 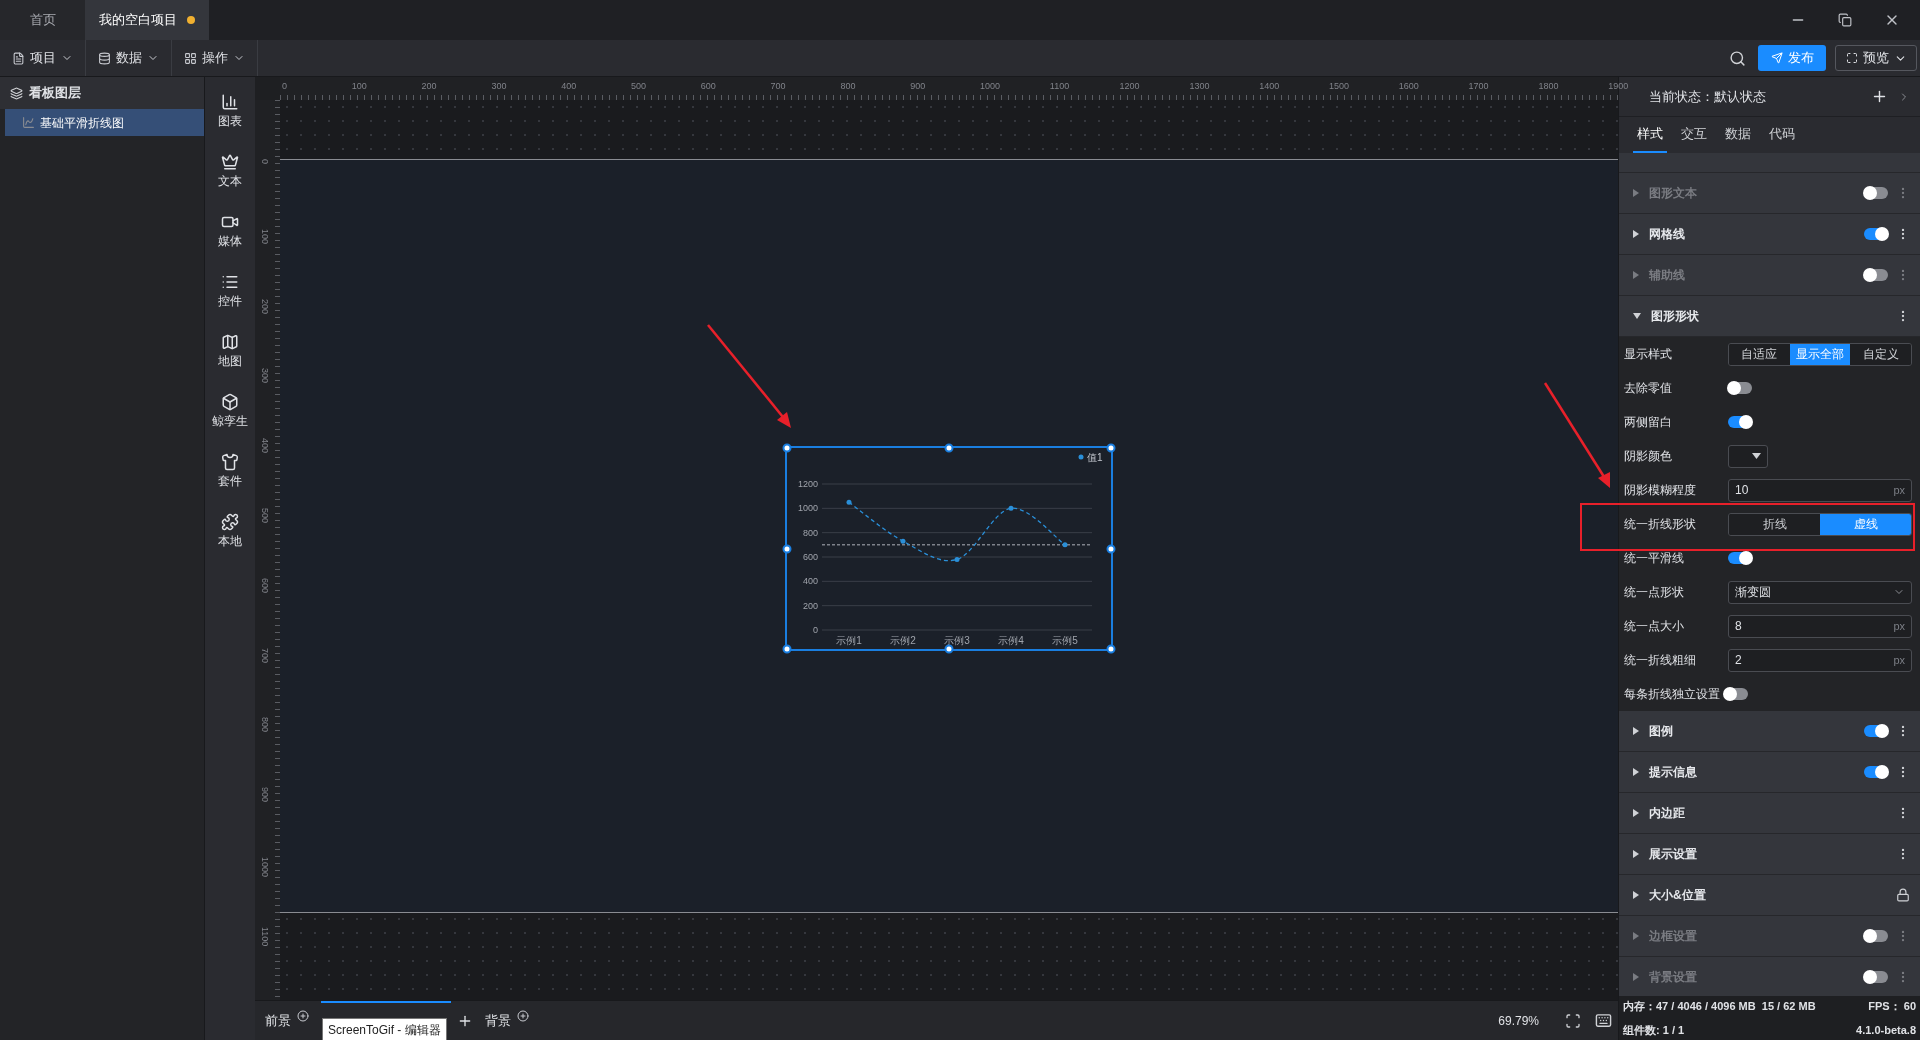 I want to click on menu-button: 项目, so click(x=43, y=58).